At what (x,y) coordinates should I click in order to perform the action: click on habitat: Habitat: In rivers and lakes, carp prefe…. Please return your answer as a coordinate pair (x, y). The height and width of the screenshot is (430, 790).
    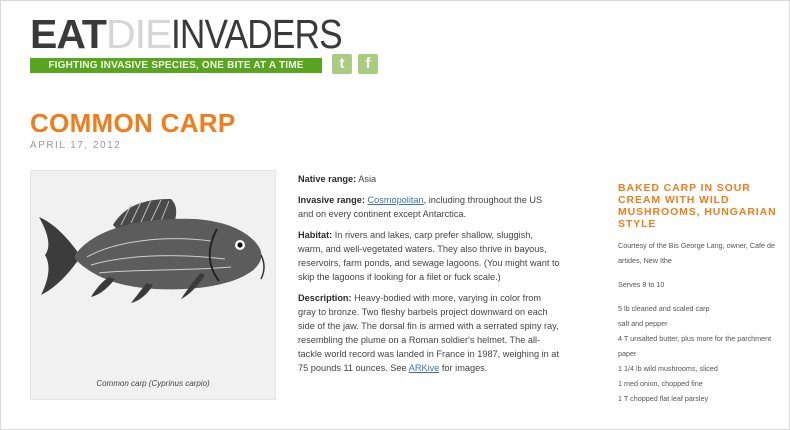
    Looking at the image, I should click on (429, 256).